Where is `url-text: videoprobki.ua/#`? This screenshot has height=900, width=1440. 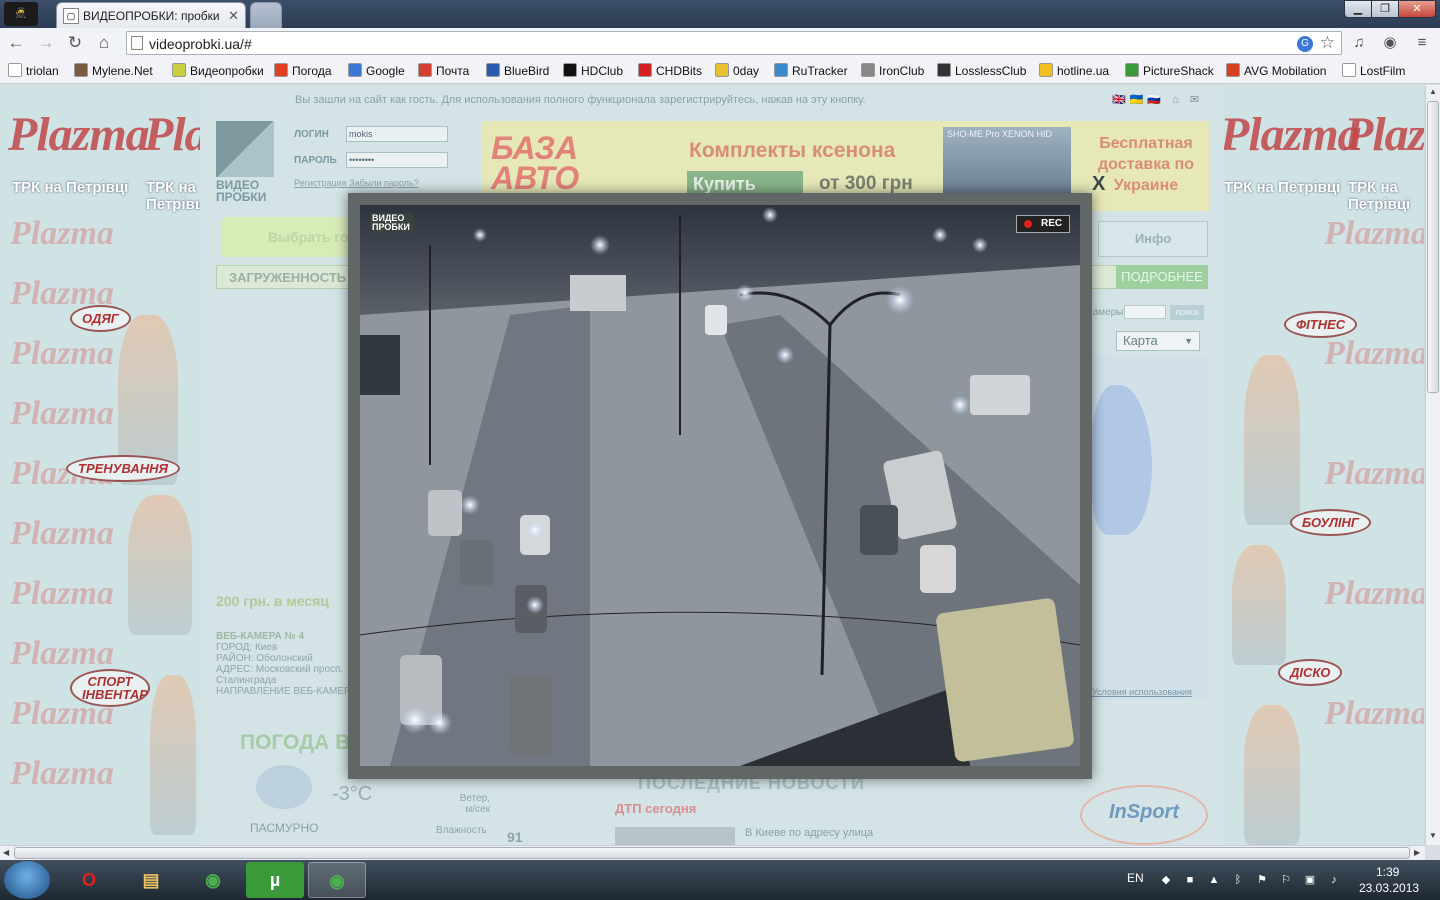
url-text: videoprobki.ua/# is located at coordinates (200, 44).